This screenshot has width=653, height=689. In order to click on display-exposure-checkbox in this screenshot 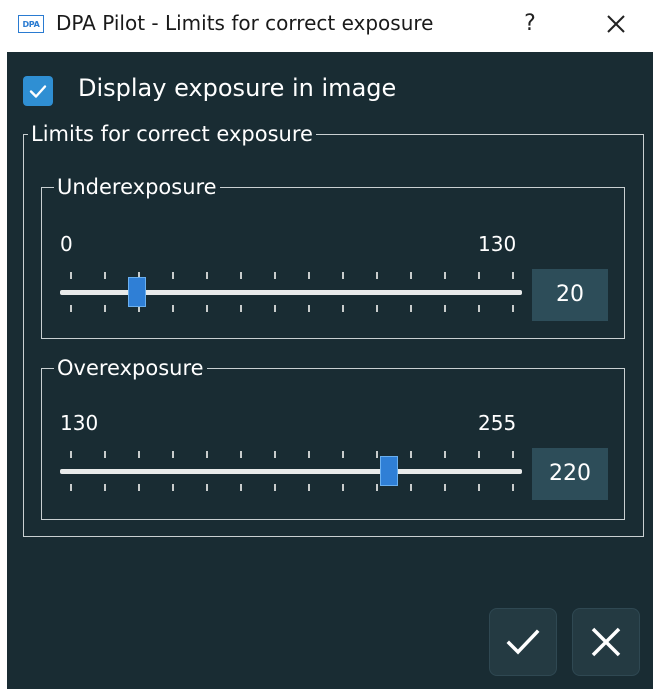, I will do `click(38, 91)`.